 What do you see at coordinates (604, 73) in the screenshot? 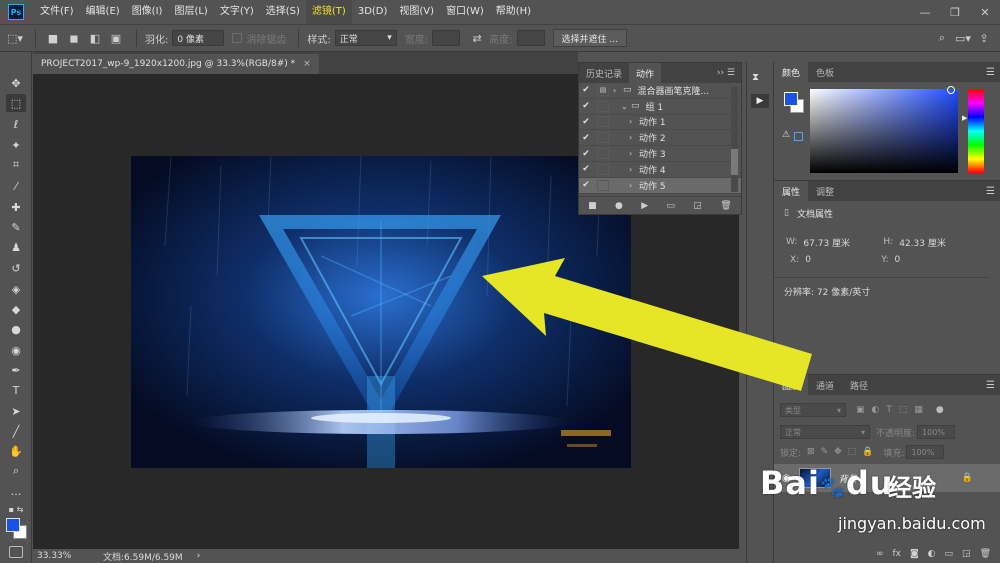
I see `tab-history: 历史记录` at bounding box center [604, 73].